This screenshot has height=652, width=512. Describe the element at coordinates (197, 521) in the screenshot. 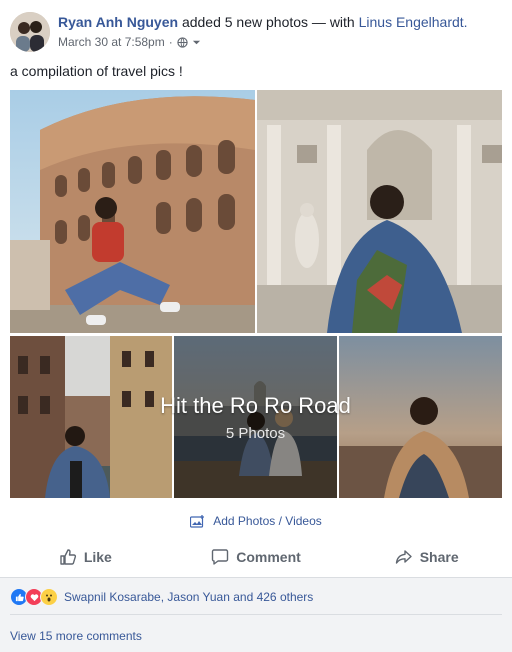

I see `add-photo-icon` at that location.